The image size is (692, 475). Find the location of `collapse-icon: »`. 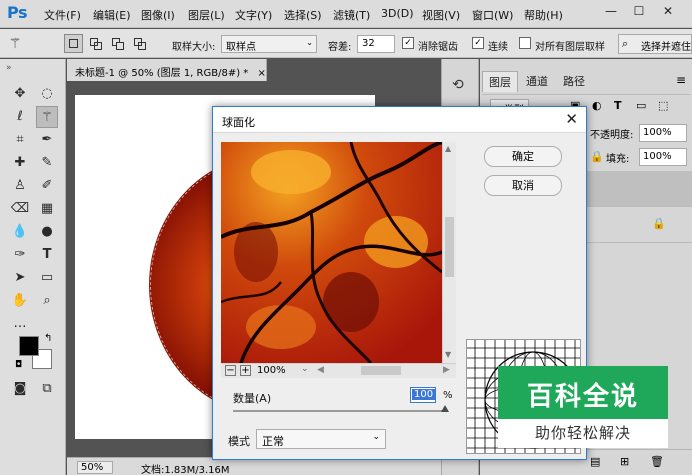

collapse-icon: » is located at coordinates (9, 68).